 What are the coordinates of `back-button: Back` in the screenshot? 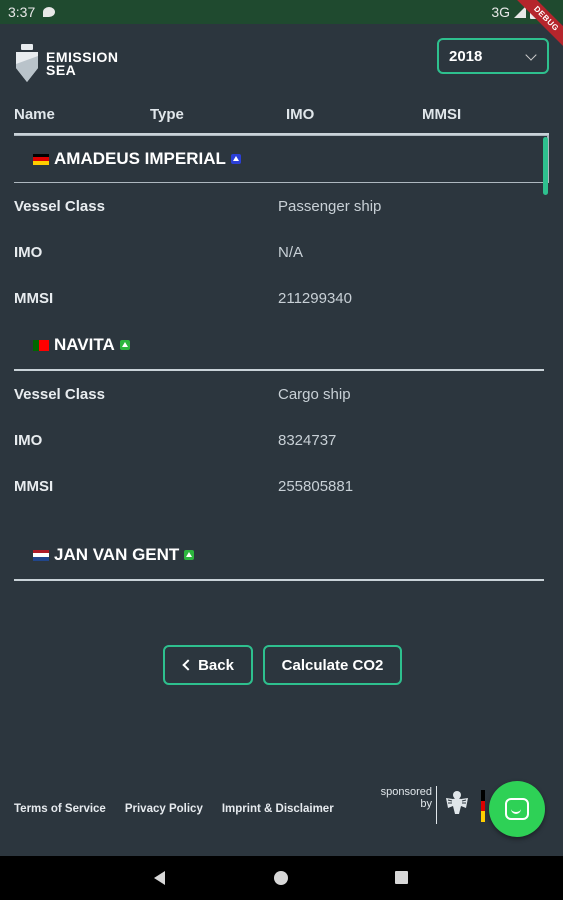 It's located at (208, 665).